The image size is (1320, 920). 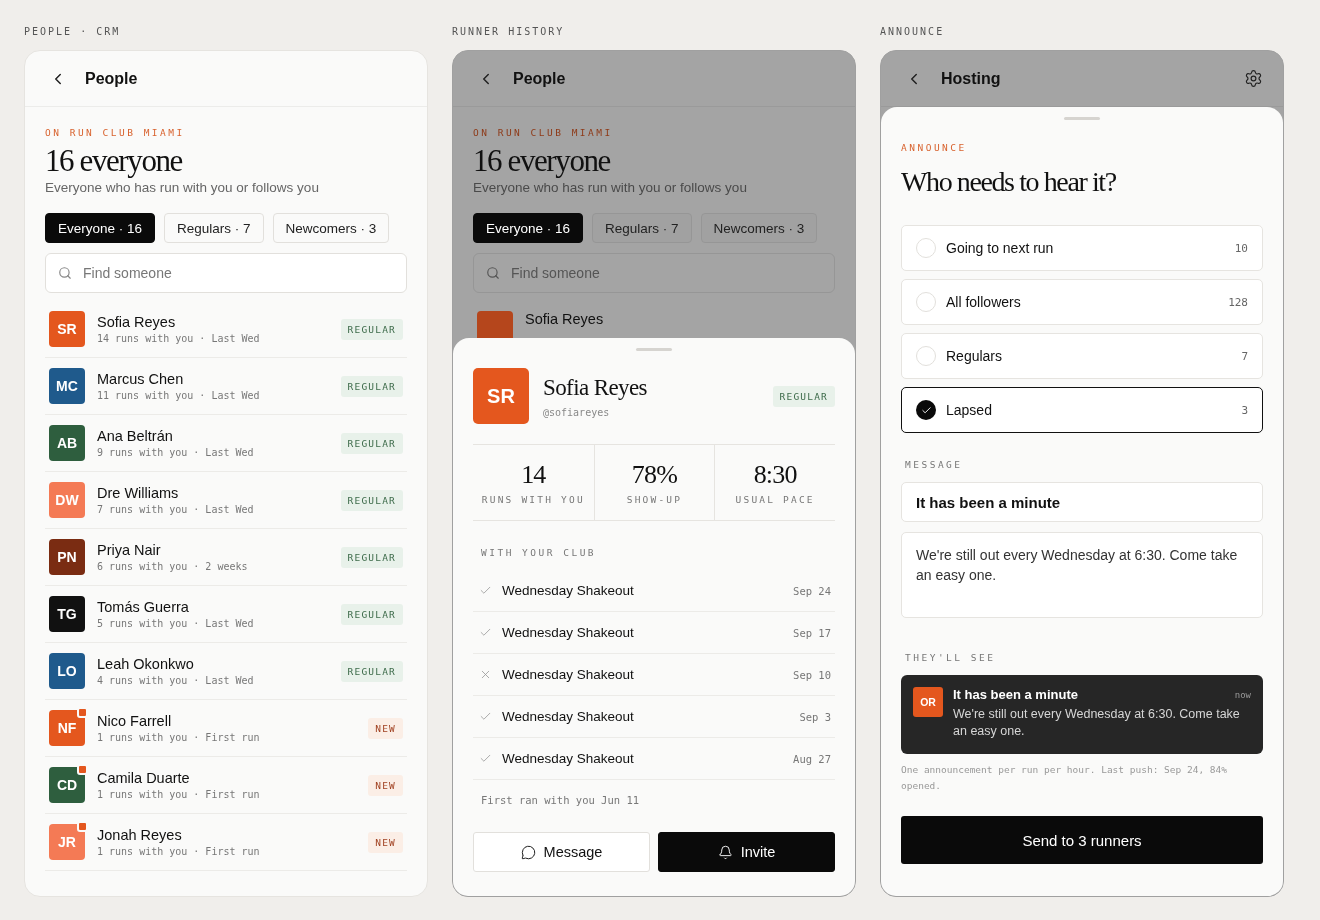 What do you see at coordinates (226, 842) in the screenshot?
I see `person-row: JR Jonah Reyes 1 runs with you · First run NEW` at bounding box center [226, 842].